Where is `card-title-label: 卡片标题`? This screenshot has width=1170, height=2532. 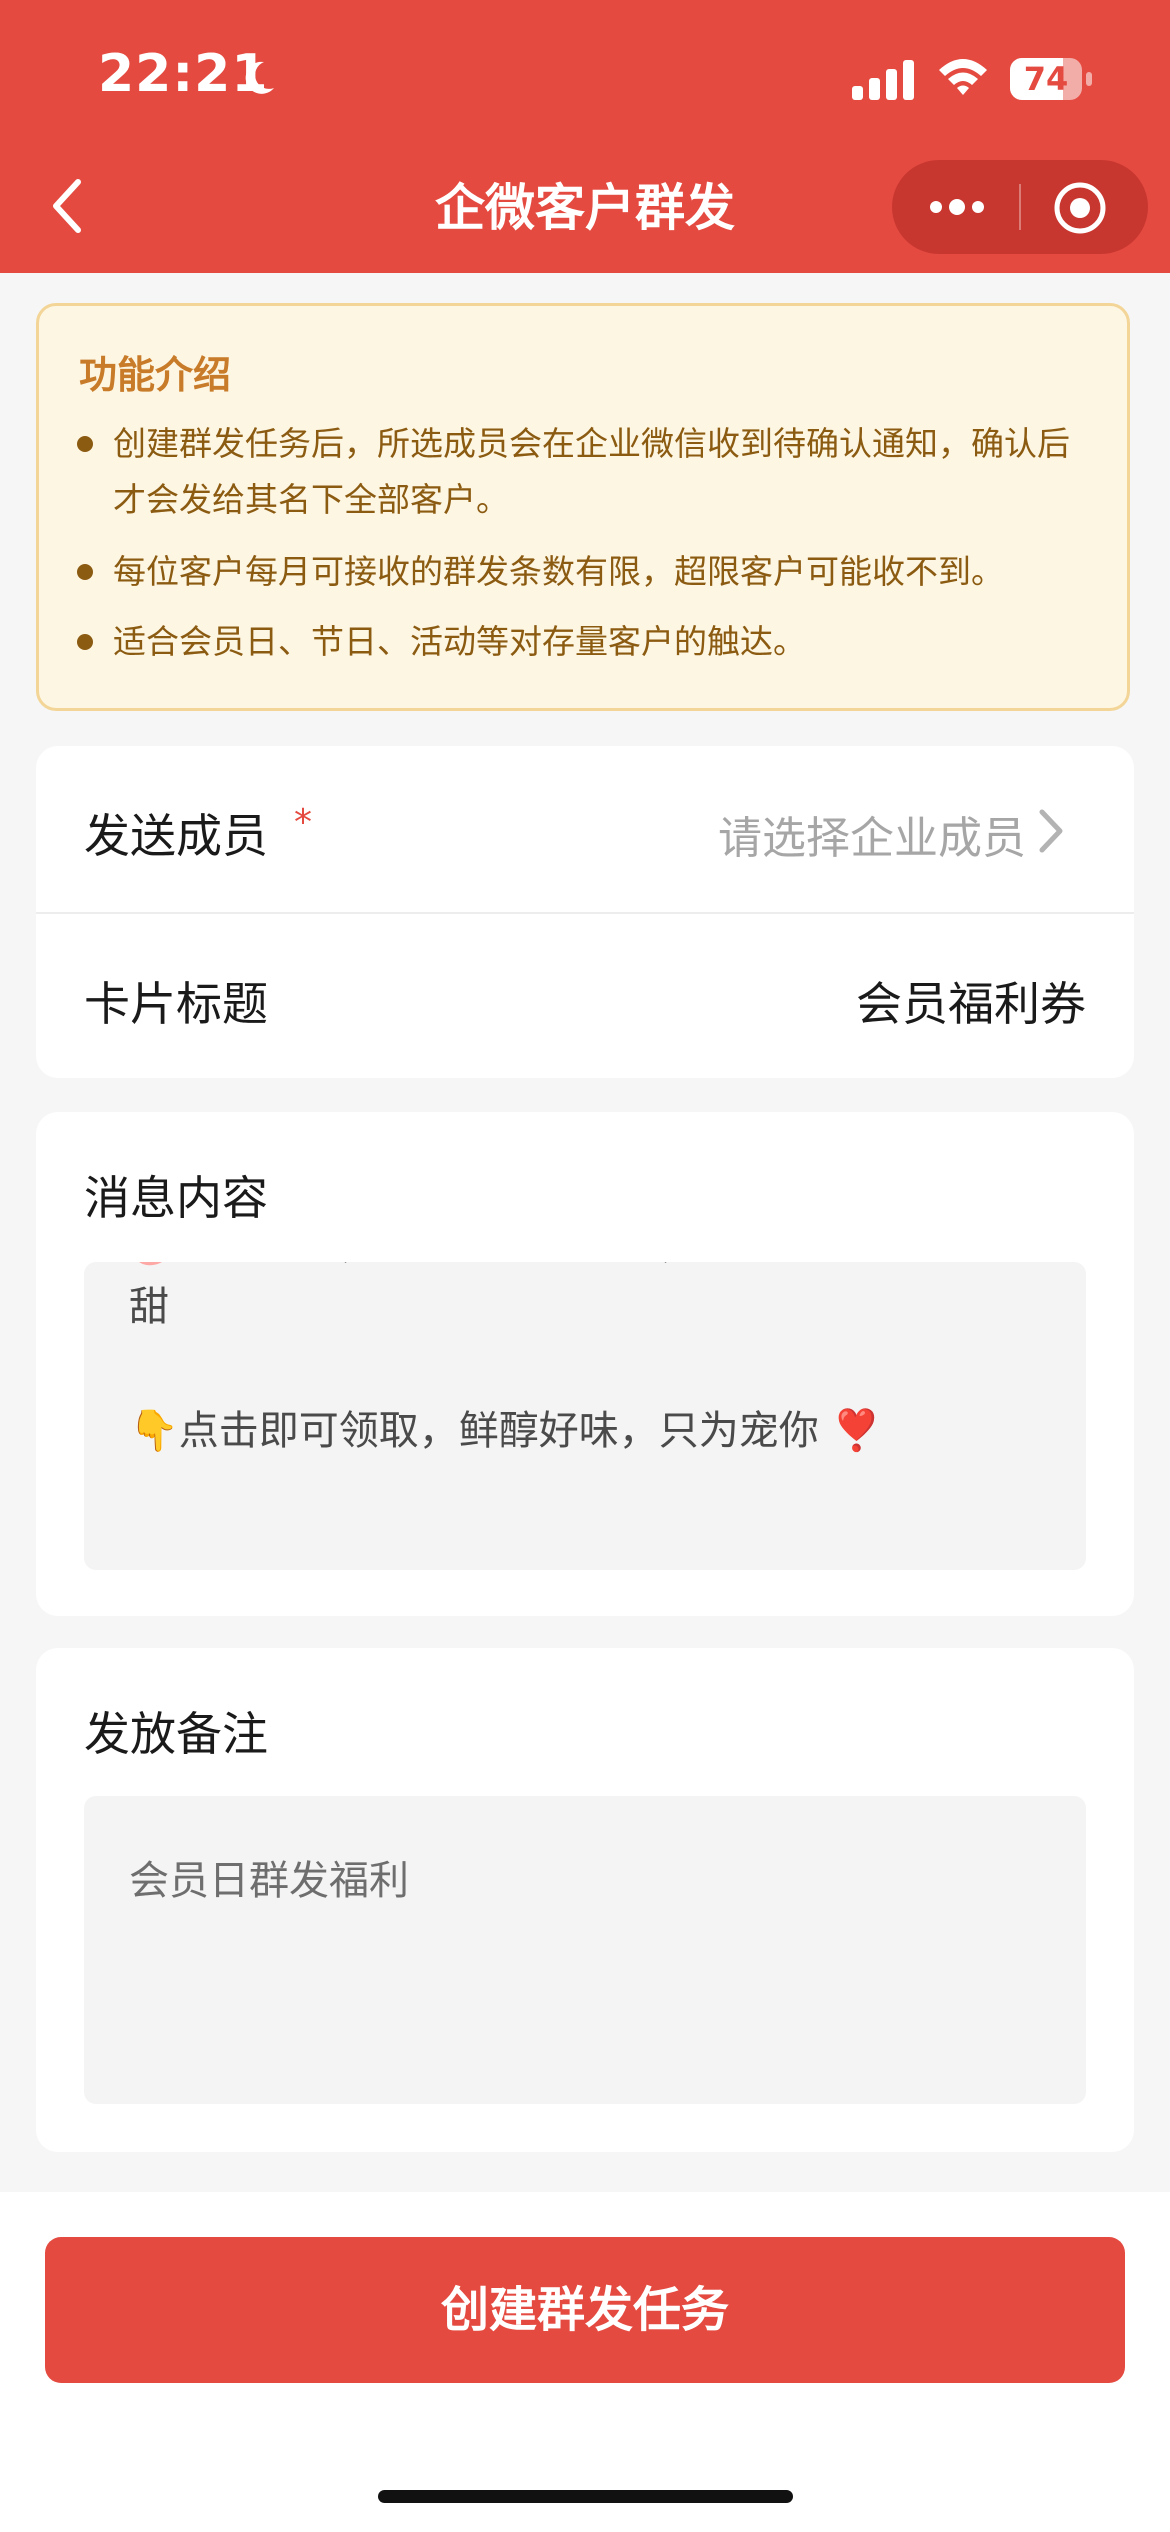
card-title-label: 卡片标题 is located at coordinates (176, 1004).